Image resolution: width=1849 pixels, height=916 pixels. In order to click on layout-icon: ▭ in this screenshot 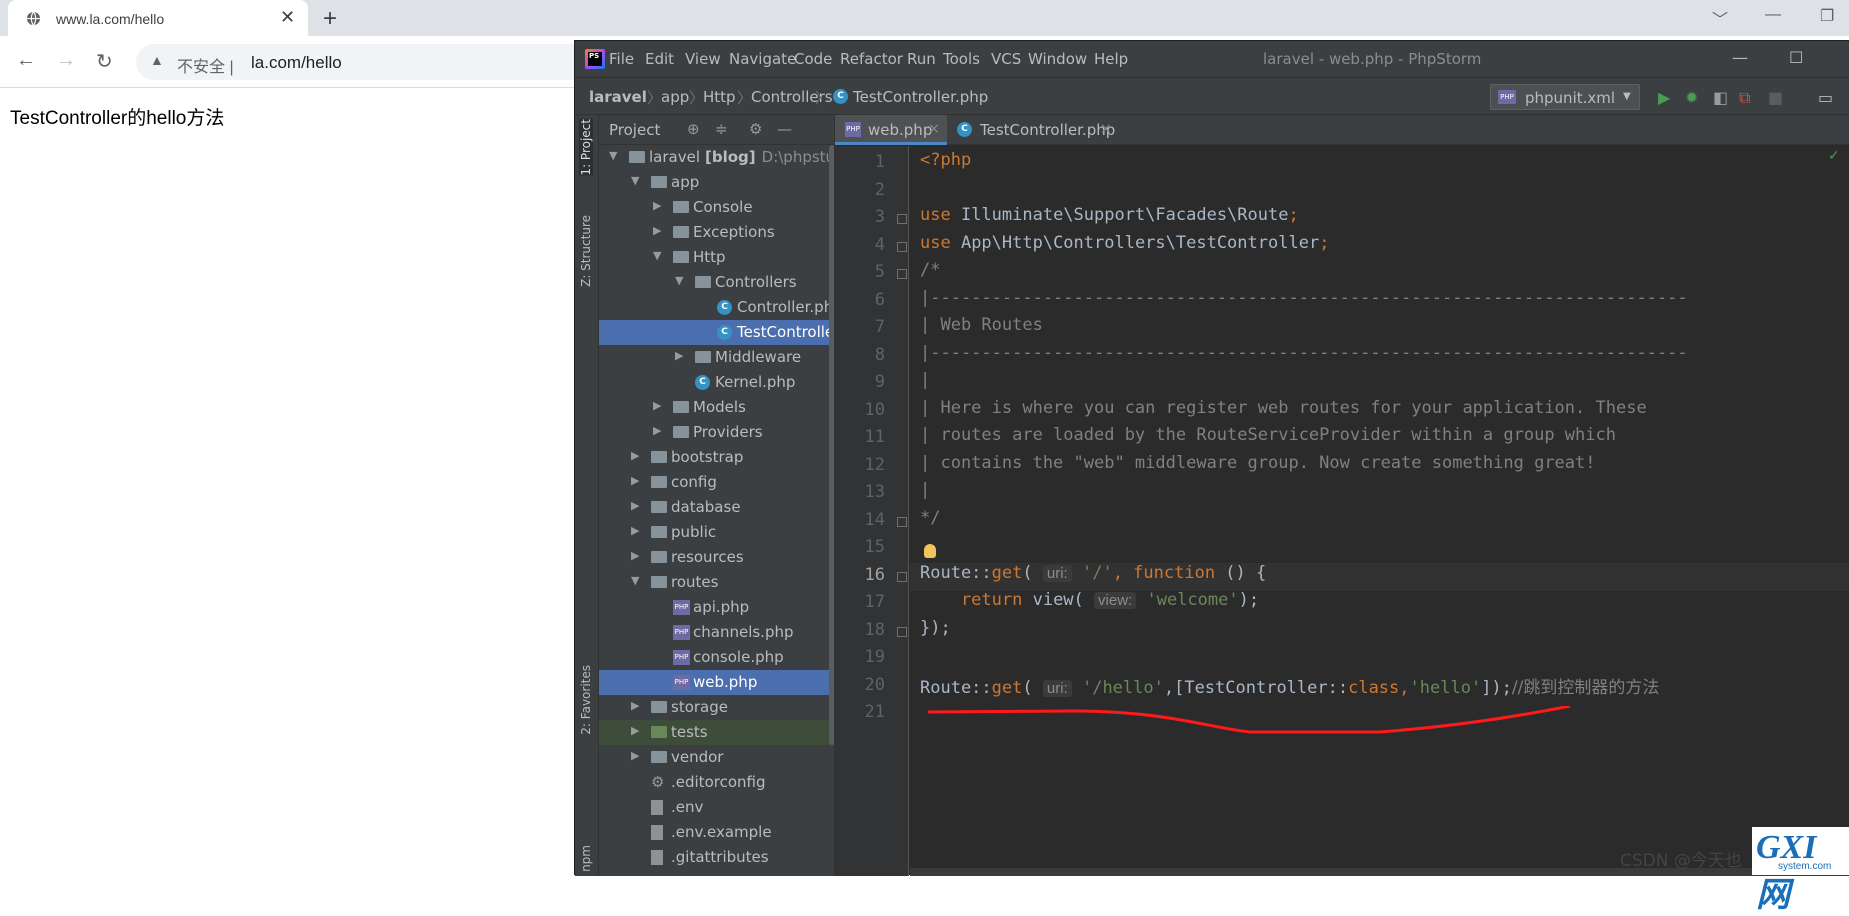, I will do `click(1825, 97)`.